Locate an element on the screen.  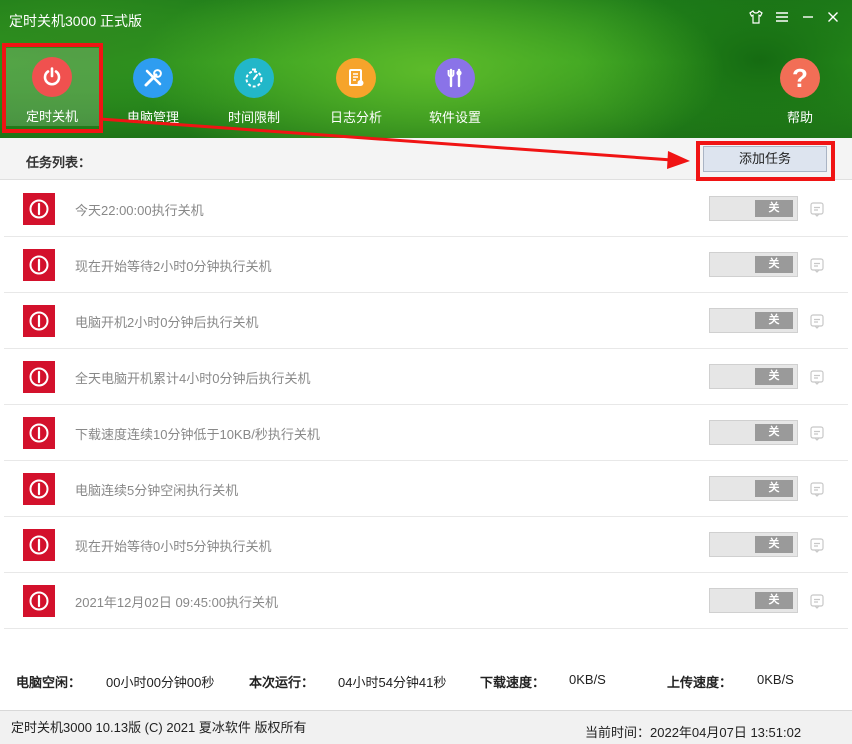
task-description: 2021年12月02日 09:45:00执行关机 is located at coordinates (177, 602).